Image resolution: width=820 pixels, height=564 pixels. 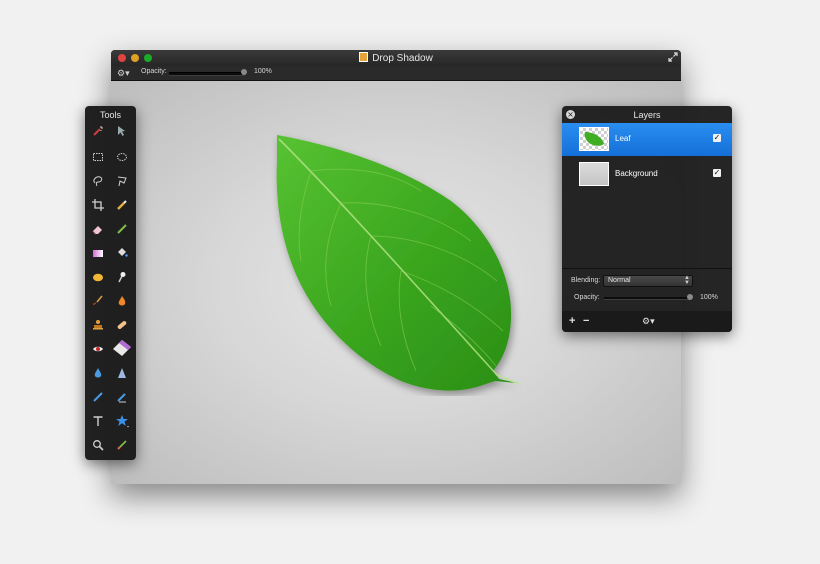 What do you see at coordinates (98, 205) in the screenshot?
I see `crop-icon` at bounding box center [98, 205].